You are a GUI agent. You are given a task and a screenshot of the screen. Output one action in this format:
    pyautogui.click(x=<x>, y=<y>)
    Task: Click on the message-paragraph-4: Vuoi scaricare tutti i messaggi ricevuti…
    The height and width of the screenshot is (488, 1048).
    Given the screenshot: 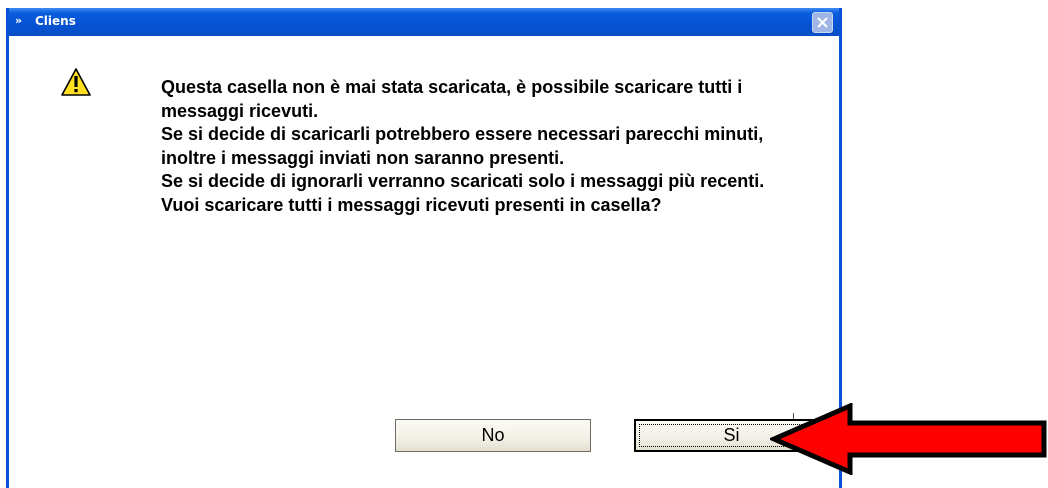 What is the action you would take?
    pyautogui.click(x=411, y=204)
    